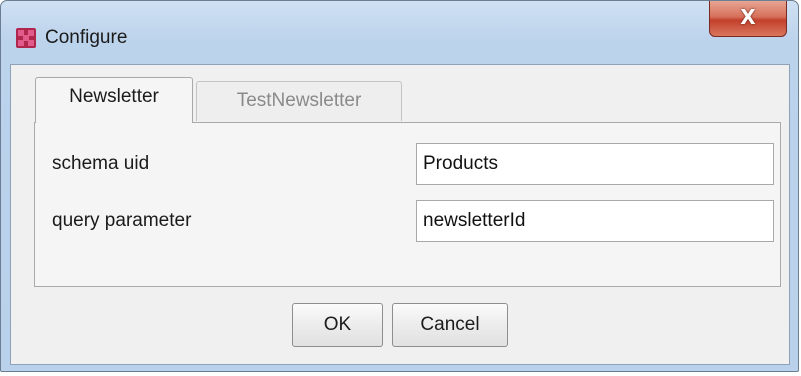 This screenshot has height=376, width=801. What do you see at coordinates (86, 37) in the screenshot?
I see `window-title: Configure` at bounding box center [86, 37].